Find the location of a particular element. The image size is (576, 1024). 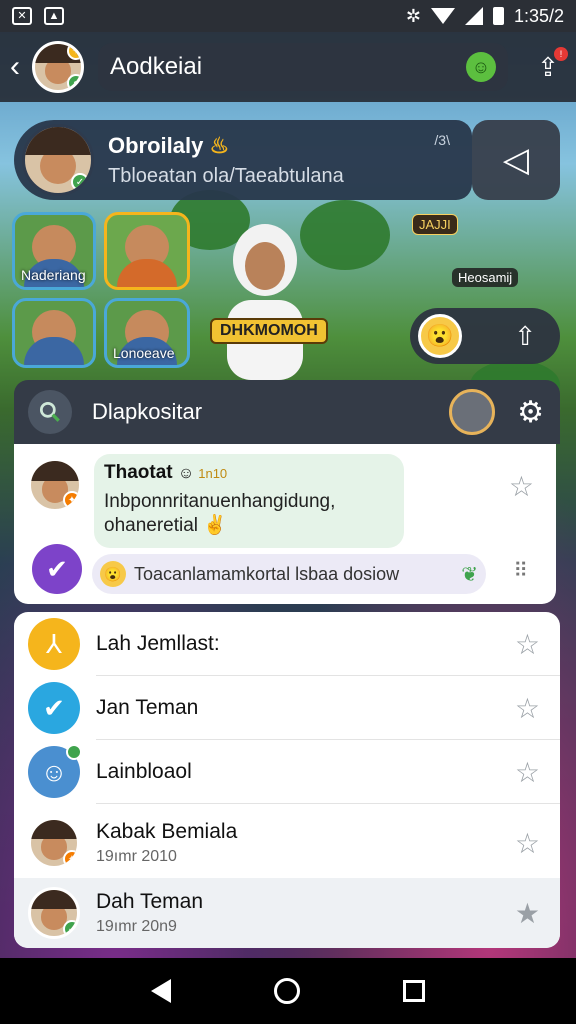

navigation-bar is located at coordinates (288, 991).